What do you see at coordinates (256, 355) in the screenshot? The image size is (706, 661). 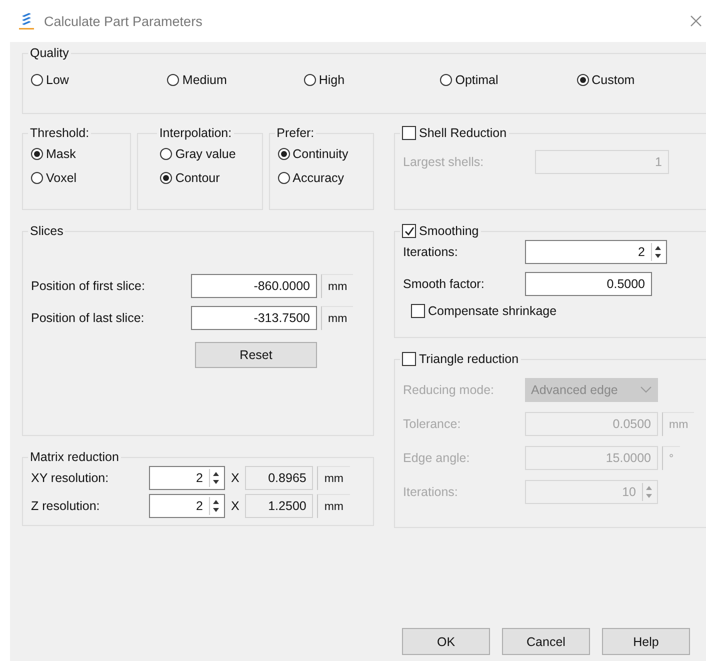 I see `reset-button: Reset` at bounding box center [256, 355].